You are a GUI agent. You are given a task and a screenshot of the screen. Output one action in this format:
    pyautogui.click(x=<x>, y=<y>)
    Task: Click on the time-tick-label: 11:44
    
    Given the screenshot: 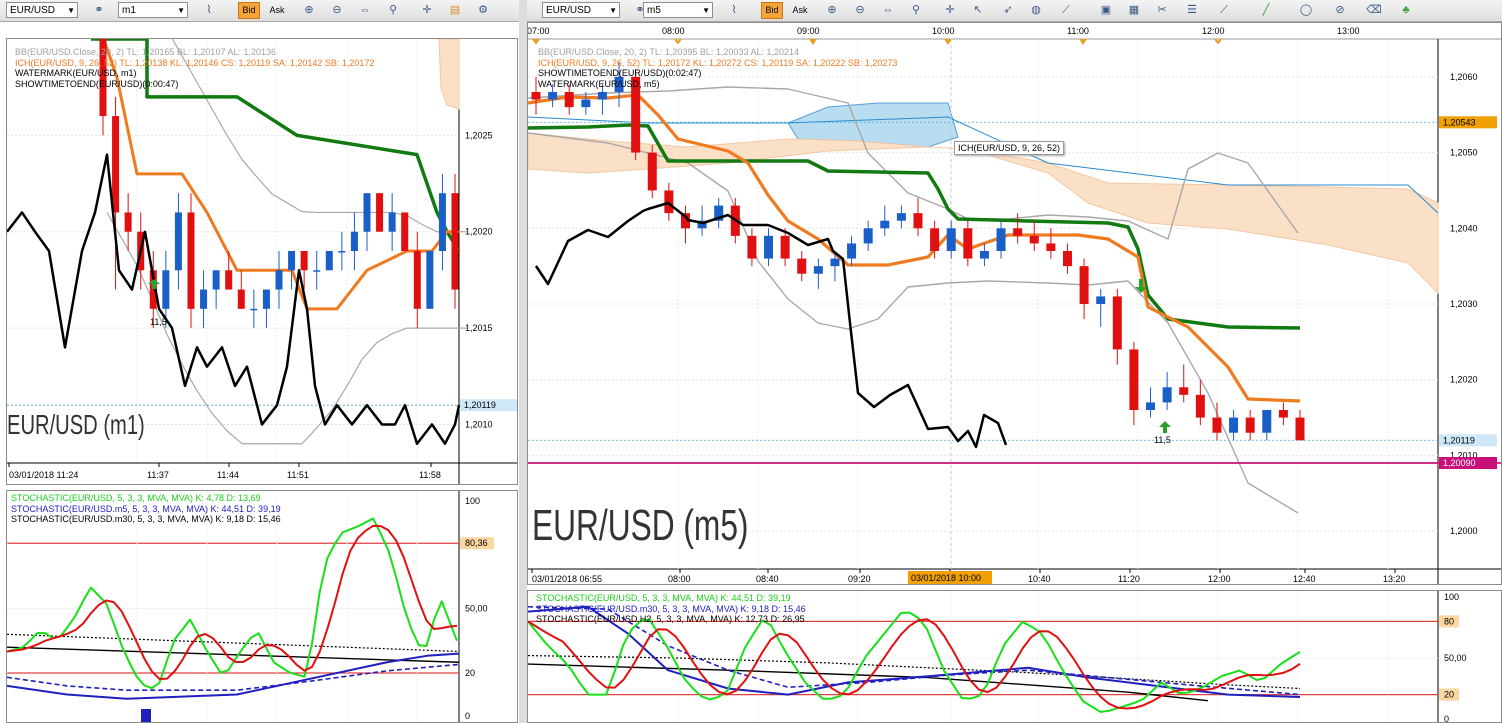 What is the action you would take?
    pyautogui.click(x=228, y=475)
    